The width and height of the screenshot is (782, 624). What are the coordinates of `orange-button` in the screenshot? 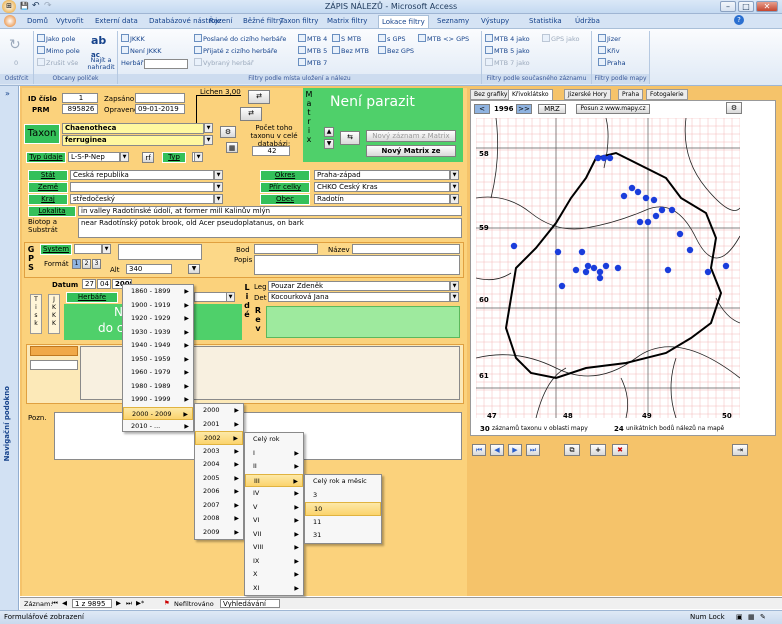 It's located at (54, 351).